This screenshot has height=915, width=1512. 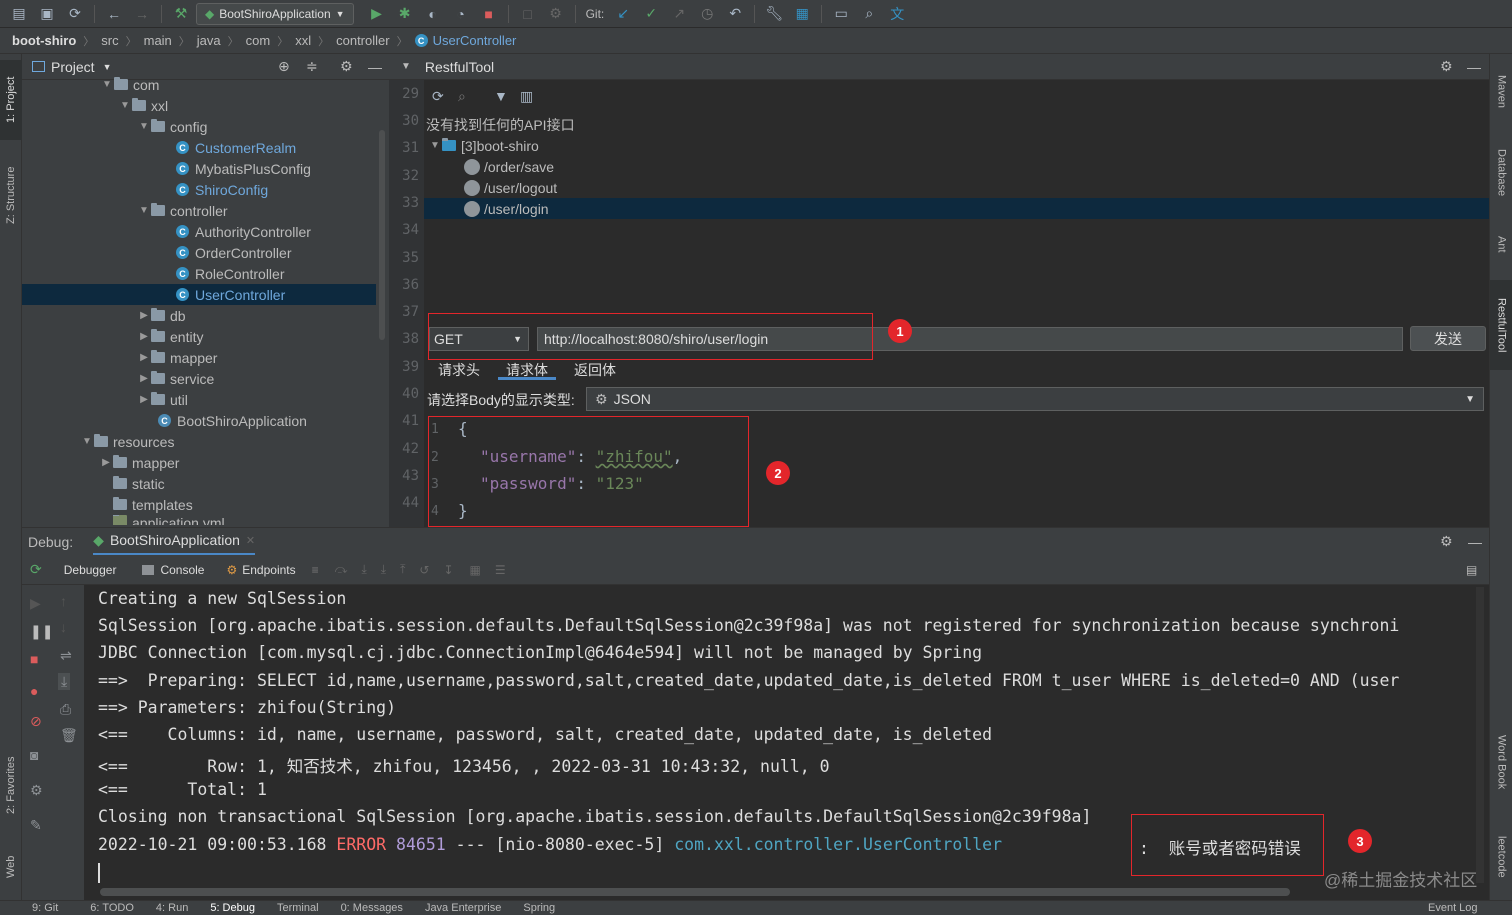 What do you see at coordinates (199, 378) in the screenshot?
I see `tree-folder-service: ▶ service` at bounding box center [199, 378].